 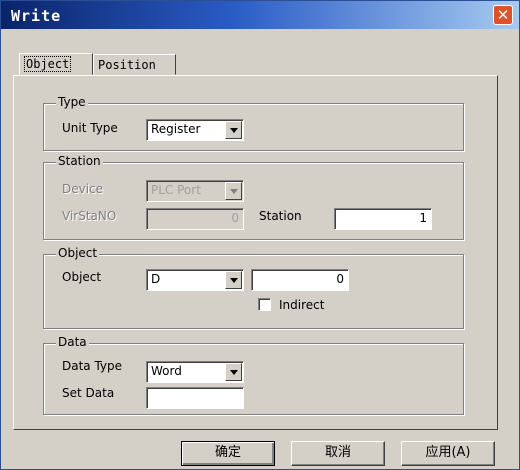 I want to click on object-type-value: D, so click(x=156, y=279).